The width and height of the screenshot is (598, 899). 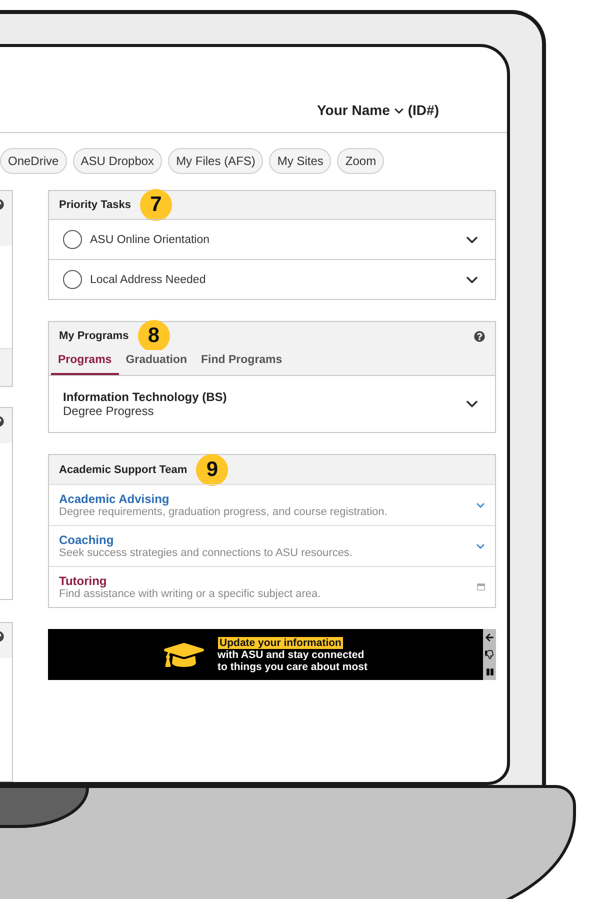 I want to click on user-id: (ID#), so click(x=423, y=110).